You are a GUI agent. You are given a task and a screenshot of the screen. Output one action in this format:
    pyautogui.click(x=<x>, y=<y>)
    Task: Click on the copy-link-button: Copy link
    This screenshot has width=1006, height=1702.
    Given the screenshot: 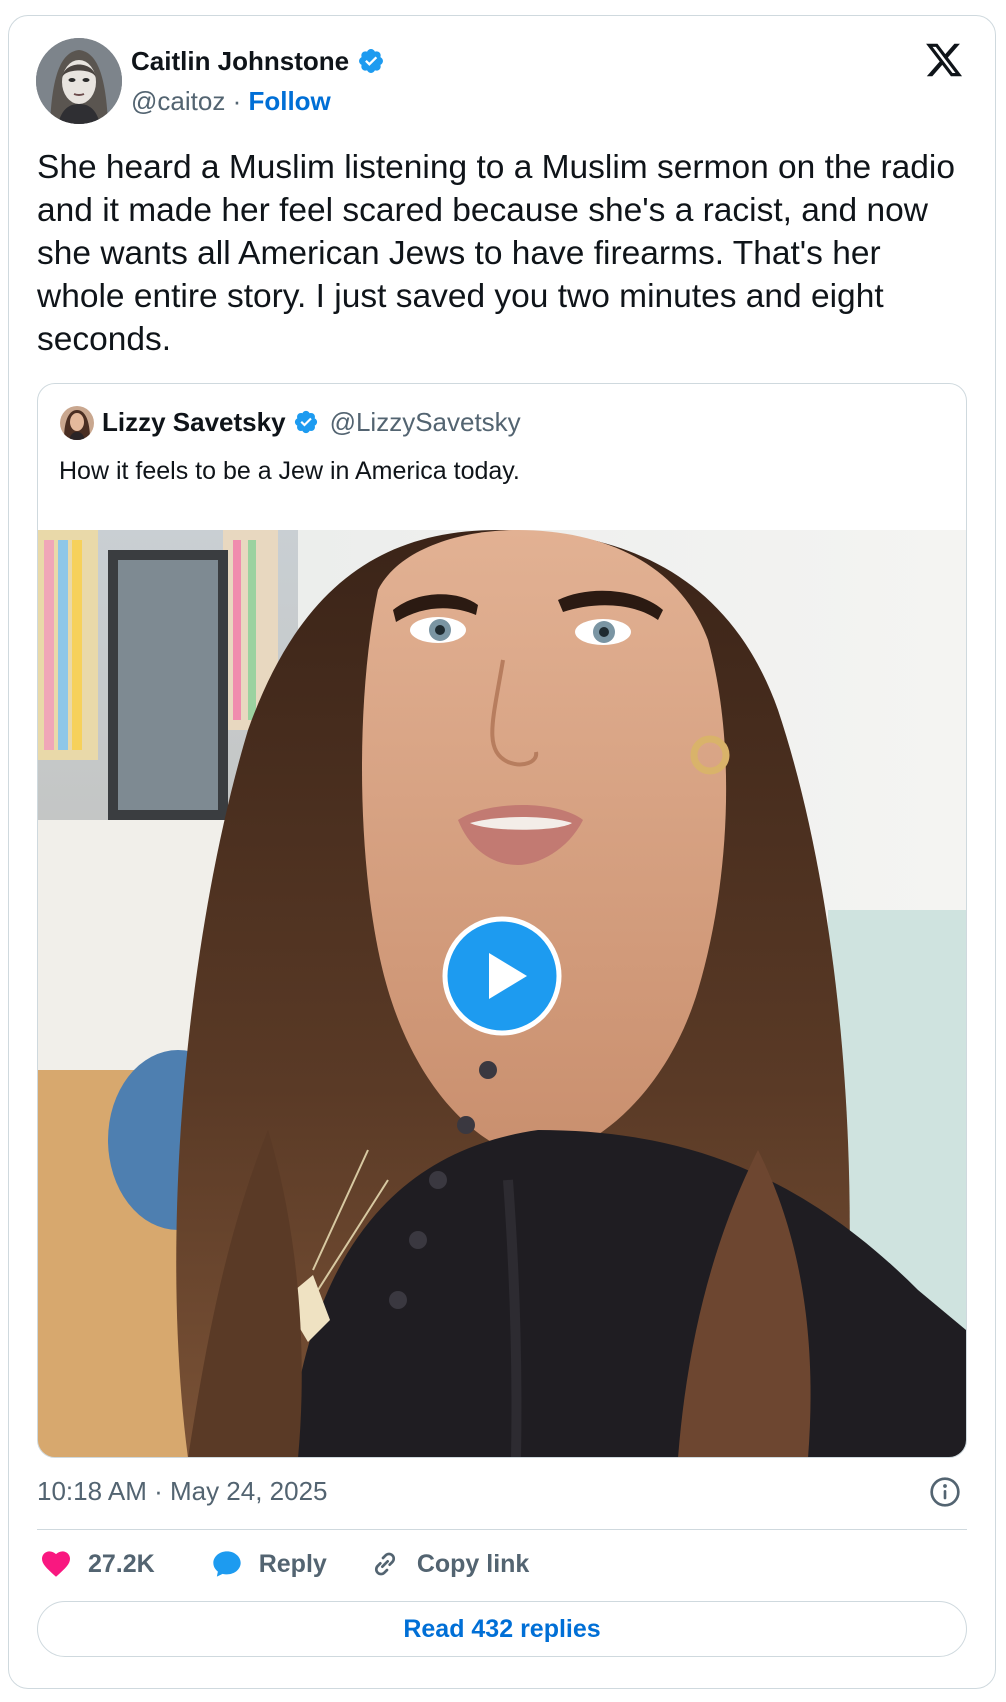 What is the action you would take?
    pyautogui.click(x=449, y=1564)
    